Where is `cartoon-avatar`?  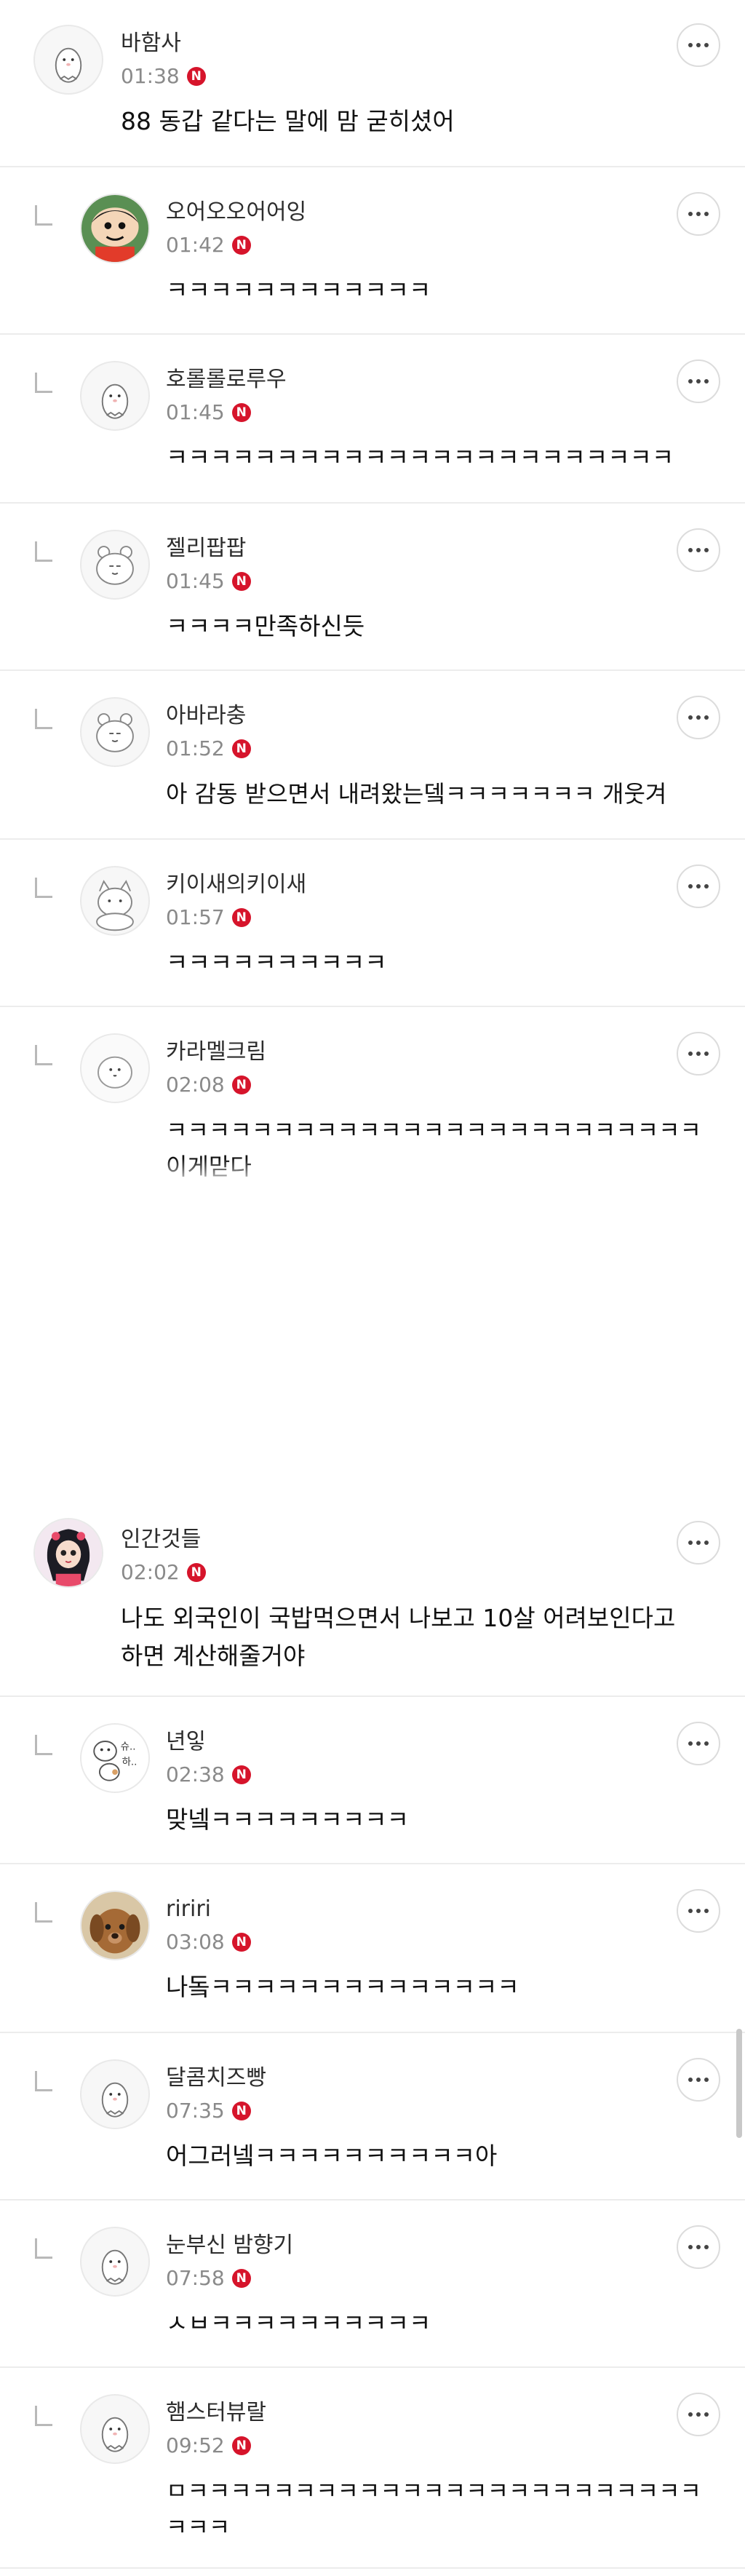
cartoon-avatar is located at coordinates (114, 228).